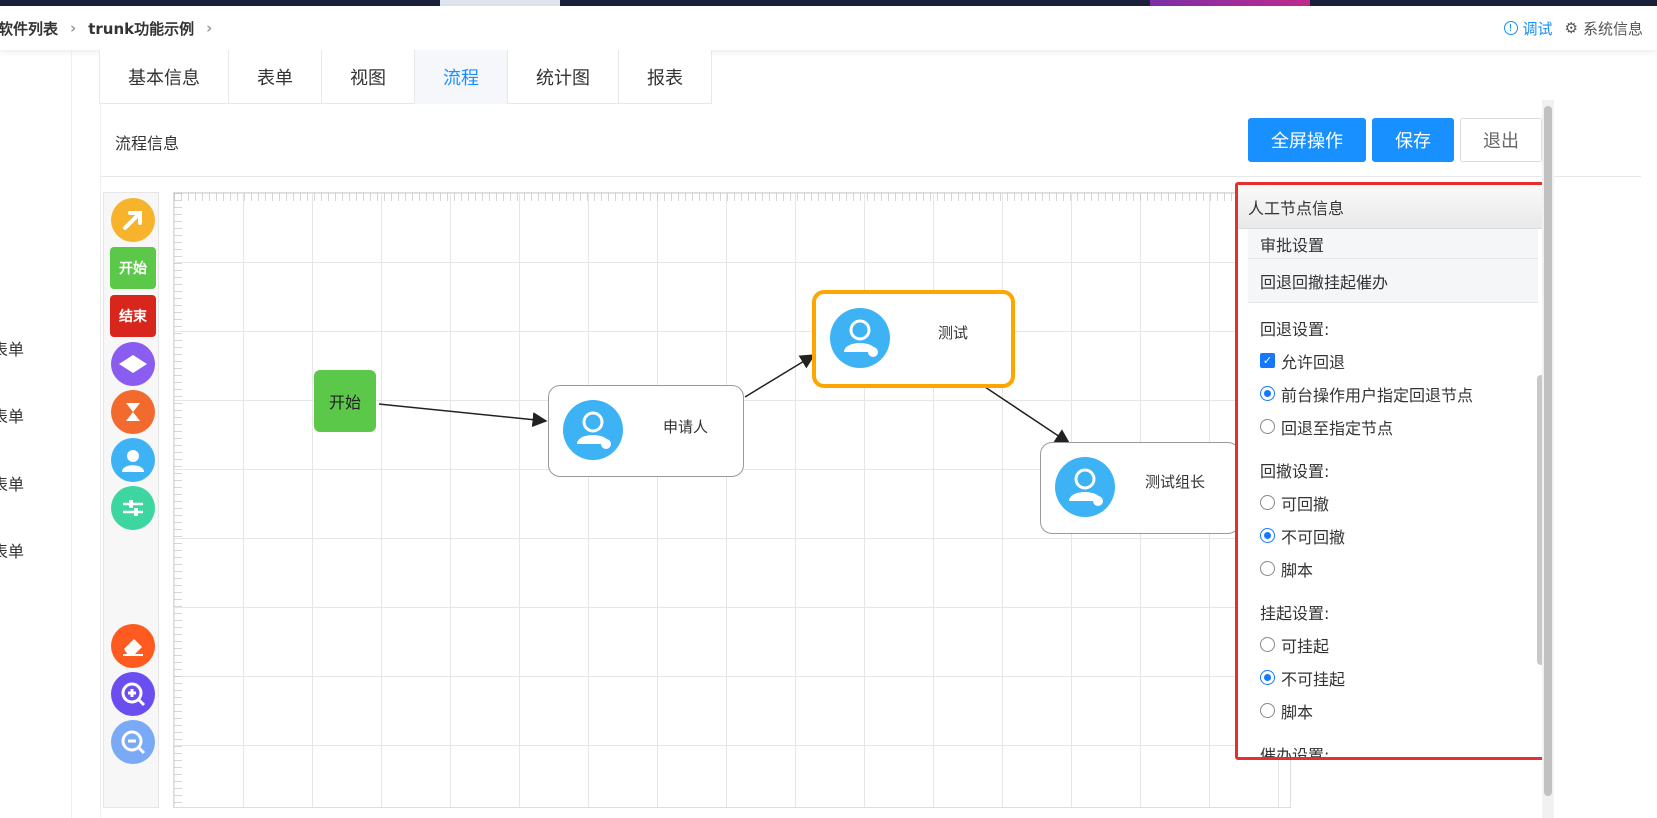  I want to click on start-node: 开始, so click(345, 401).